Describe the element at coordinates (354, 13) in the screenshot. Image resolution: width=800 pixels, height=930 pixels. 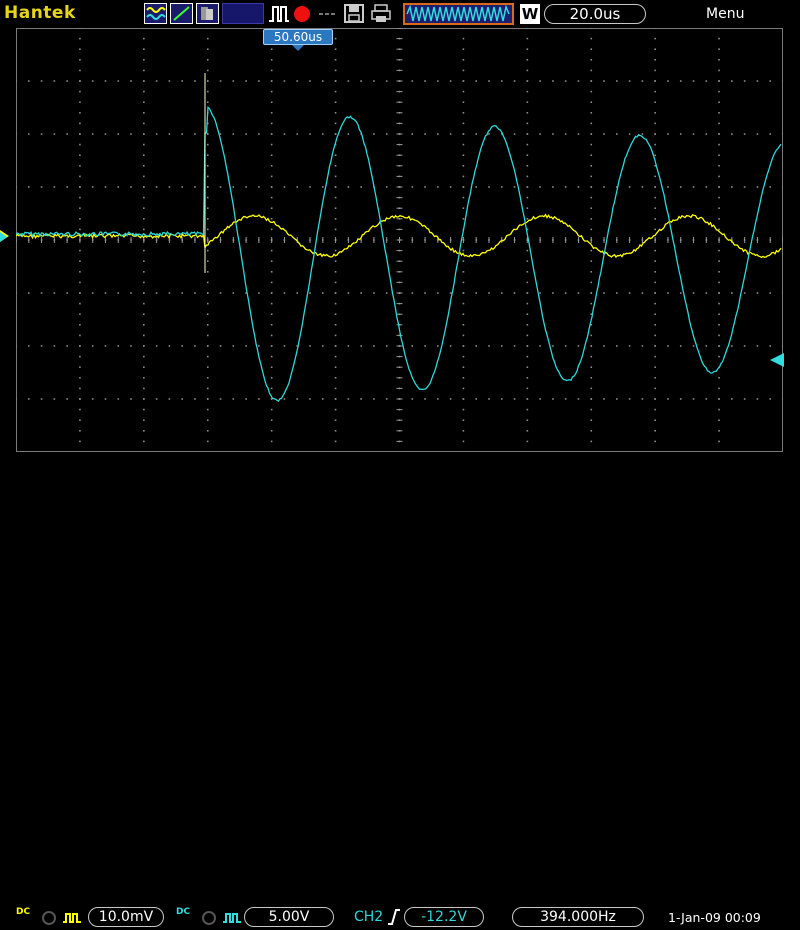
I see `save-icon` at that location.